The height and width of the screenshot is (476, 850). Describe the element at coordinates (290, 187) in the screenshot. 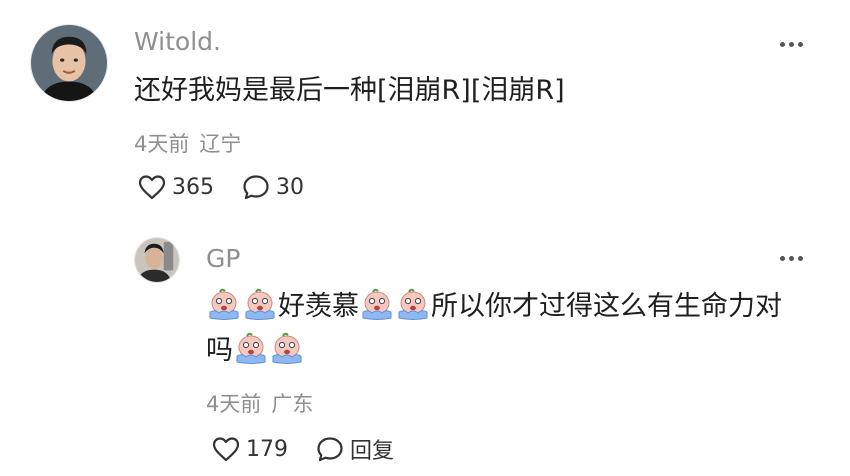

I see `comment-reply-count: 30` at that location.